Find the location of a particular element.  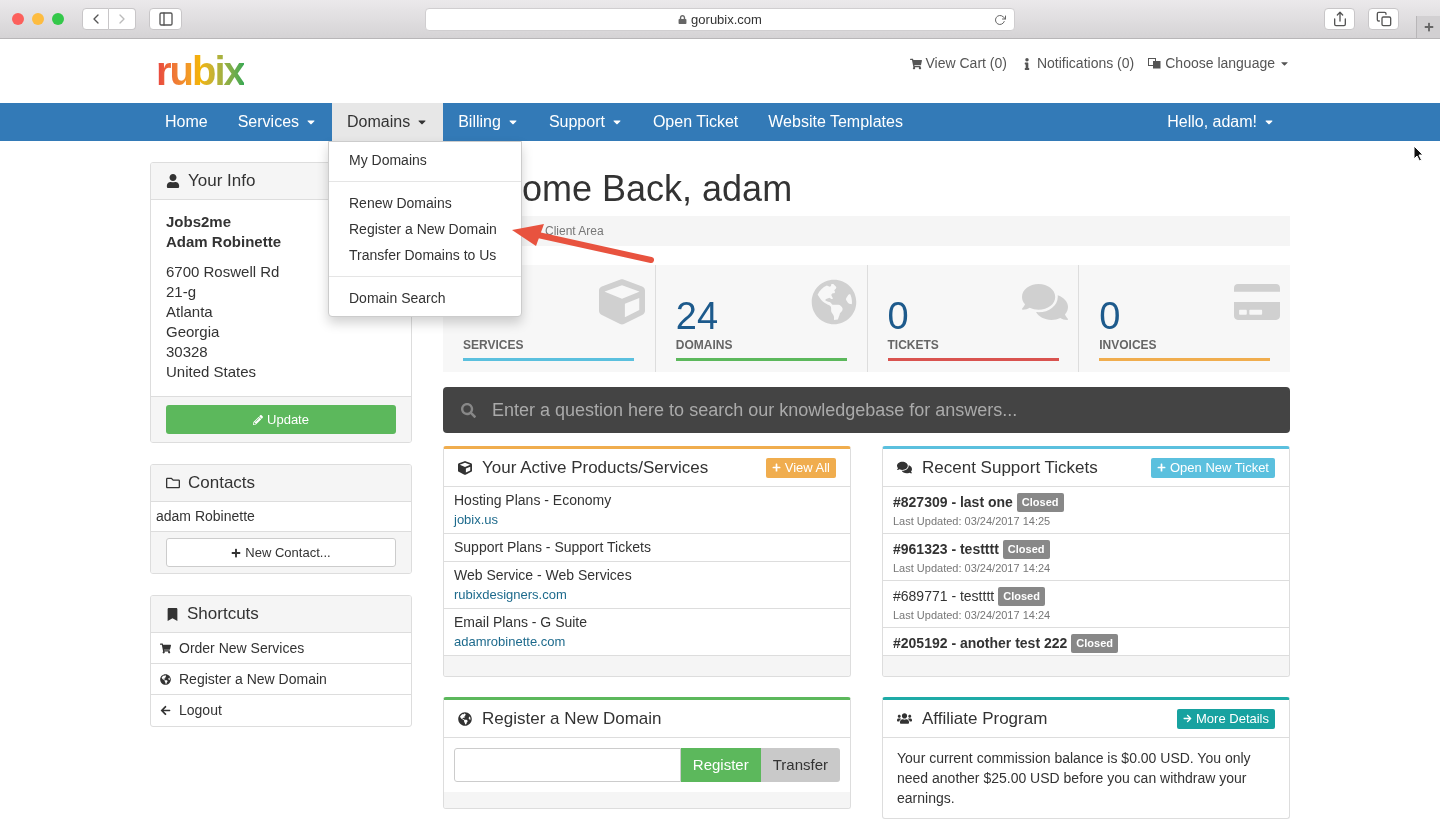

back-button is located at coordinates (95, 19).